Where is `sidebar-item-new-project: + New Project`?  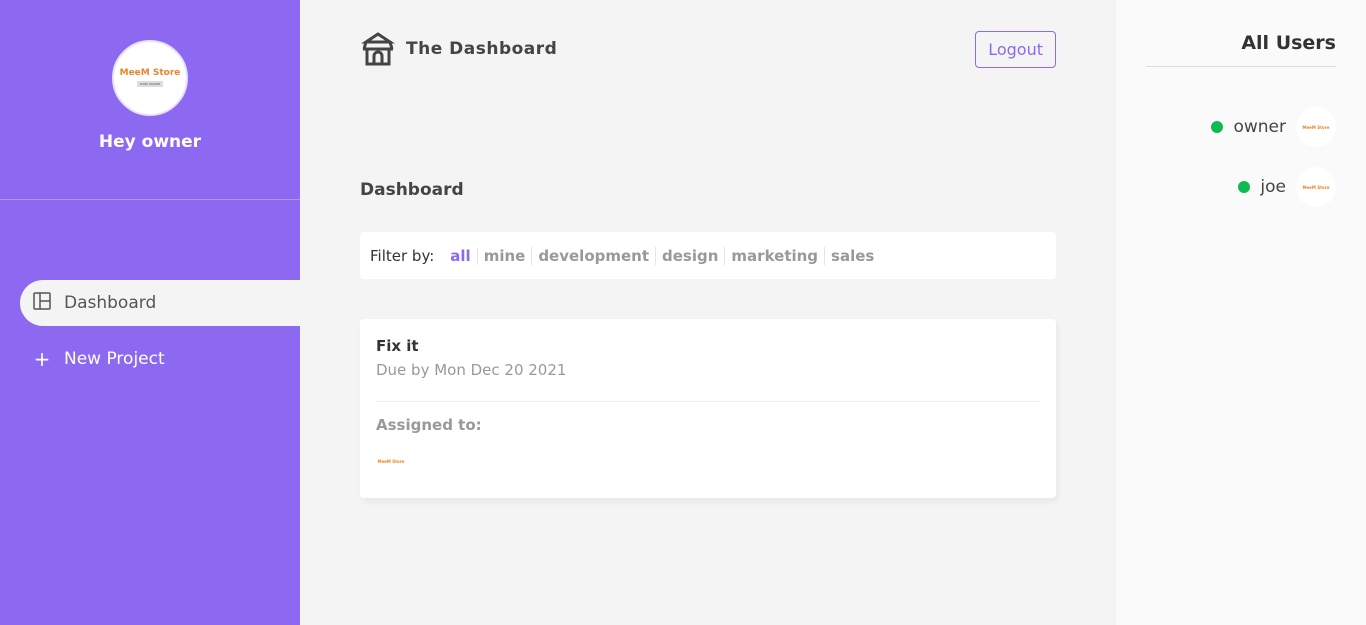
sidebar-item-new-project: + New Project is located at coordinates (160, 359).